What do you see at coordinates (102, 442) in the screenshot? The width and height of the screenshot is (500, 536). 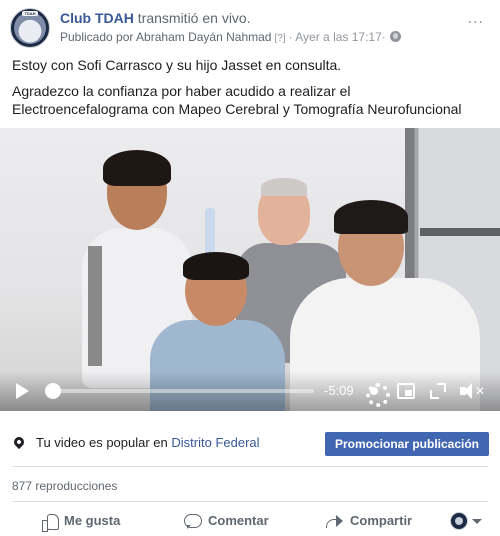 I see `promotion-prefix: Tu video es popular en` at bounding box center [102, 442].